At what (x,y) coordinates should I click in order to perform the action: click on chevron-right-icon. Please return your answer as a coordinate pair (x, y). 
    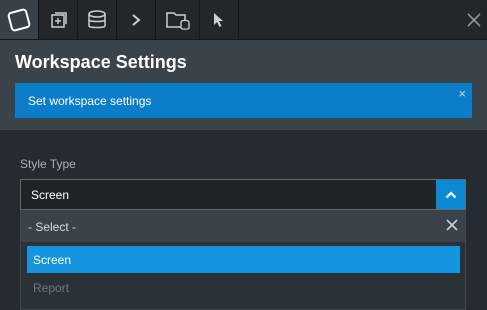
    Looking at the image, I should click on (136, 19).